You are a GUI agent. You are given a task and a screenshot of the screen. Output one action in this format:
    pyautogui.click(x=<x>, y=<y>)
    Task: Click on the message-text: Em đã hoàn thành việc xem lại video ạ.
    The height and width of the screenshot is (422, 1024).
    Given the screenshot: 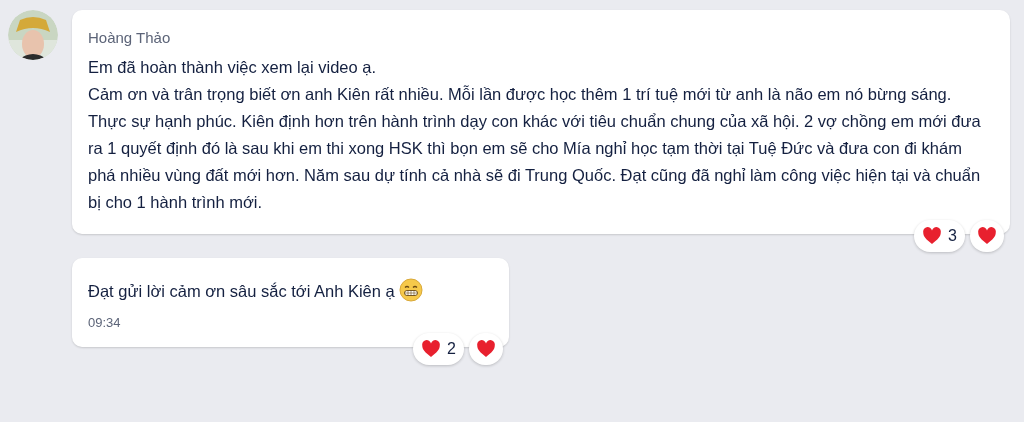 What is the action you would take?
    pyautogui.click(x=232, y=67)
    